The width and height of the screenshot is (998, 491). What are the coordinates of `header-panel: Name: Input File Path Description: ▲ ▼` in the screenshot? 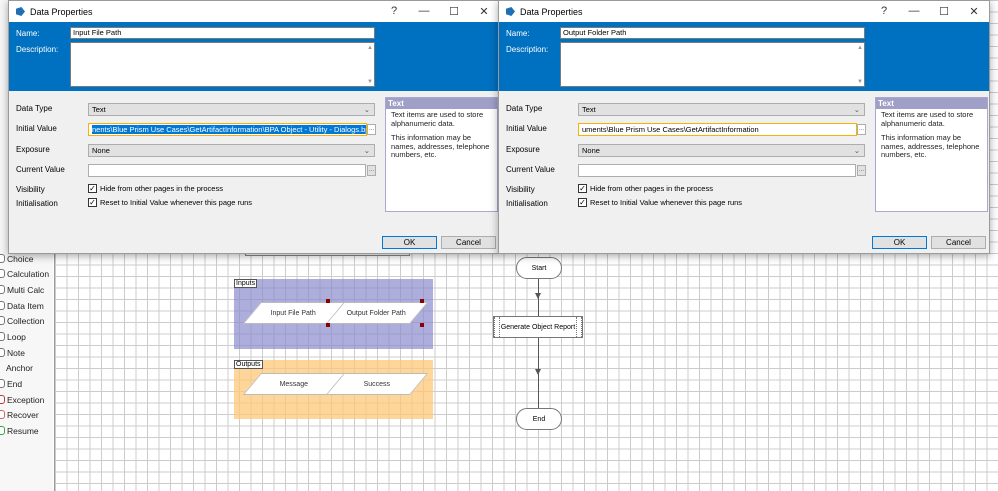 It's located at (254, 56).